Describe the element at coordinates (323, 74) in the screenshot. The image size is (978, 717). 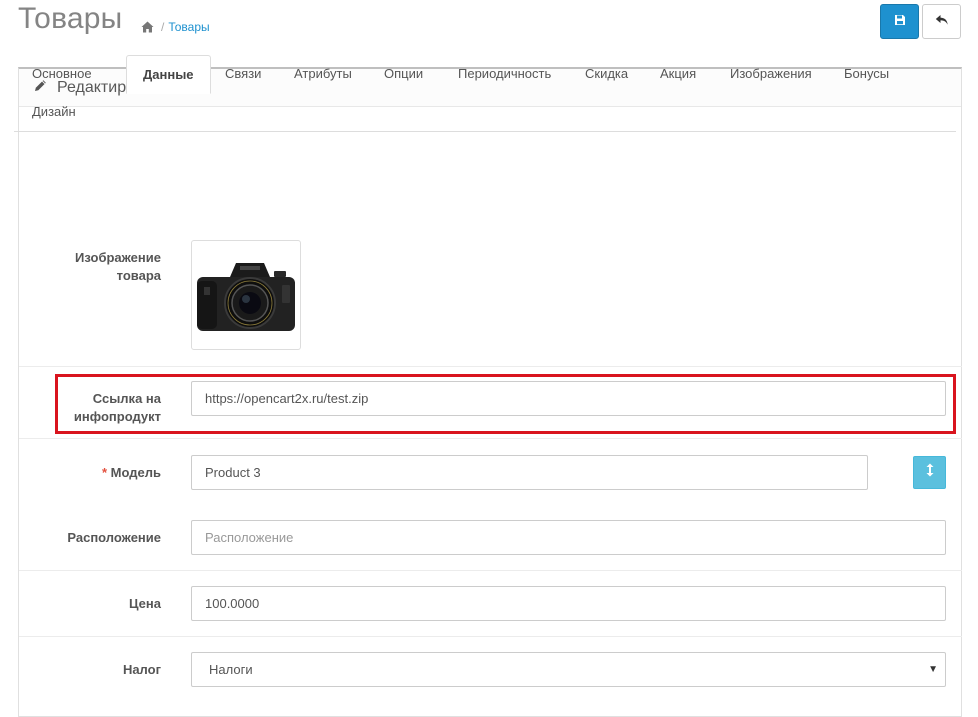
I see `tab-attributes: Атрибуты` at that location.